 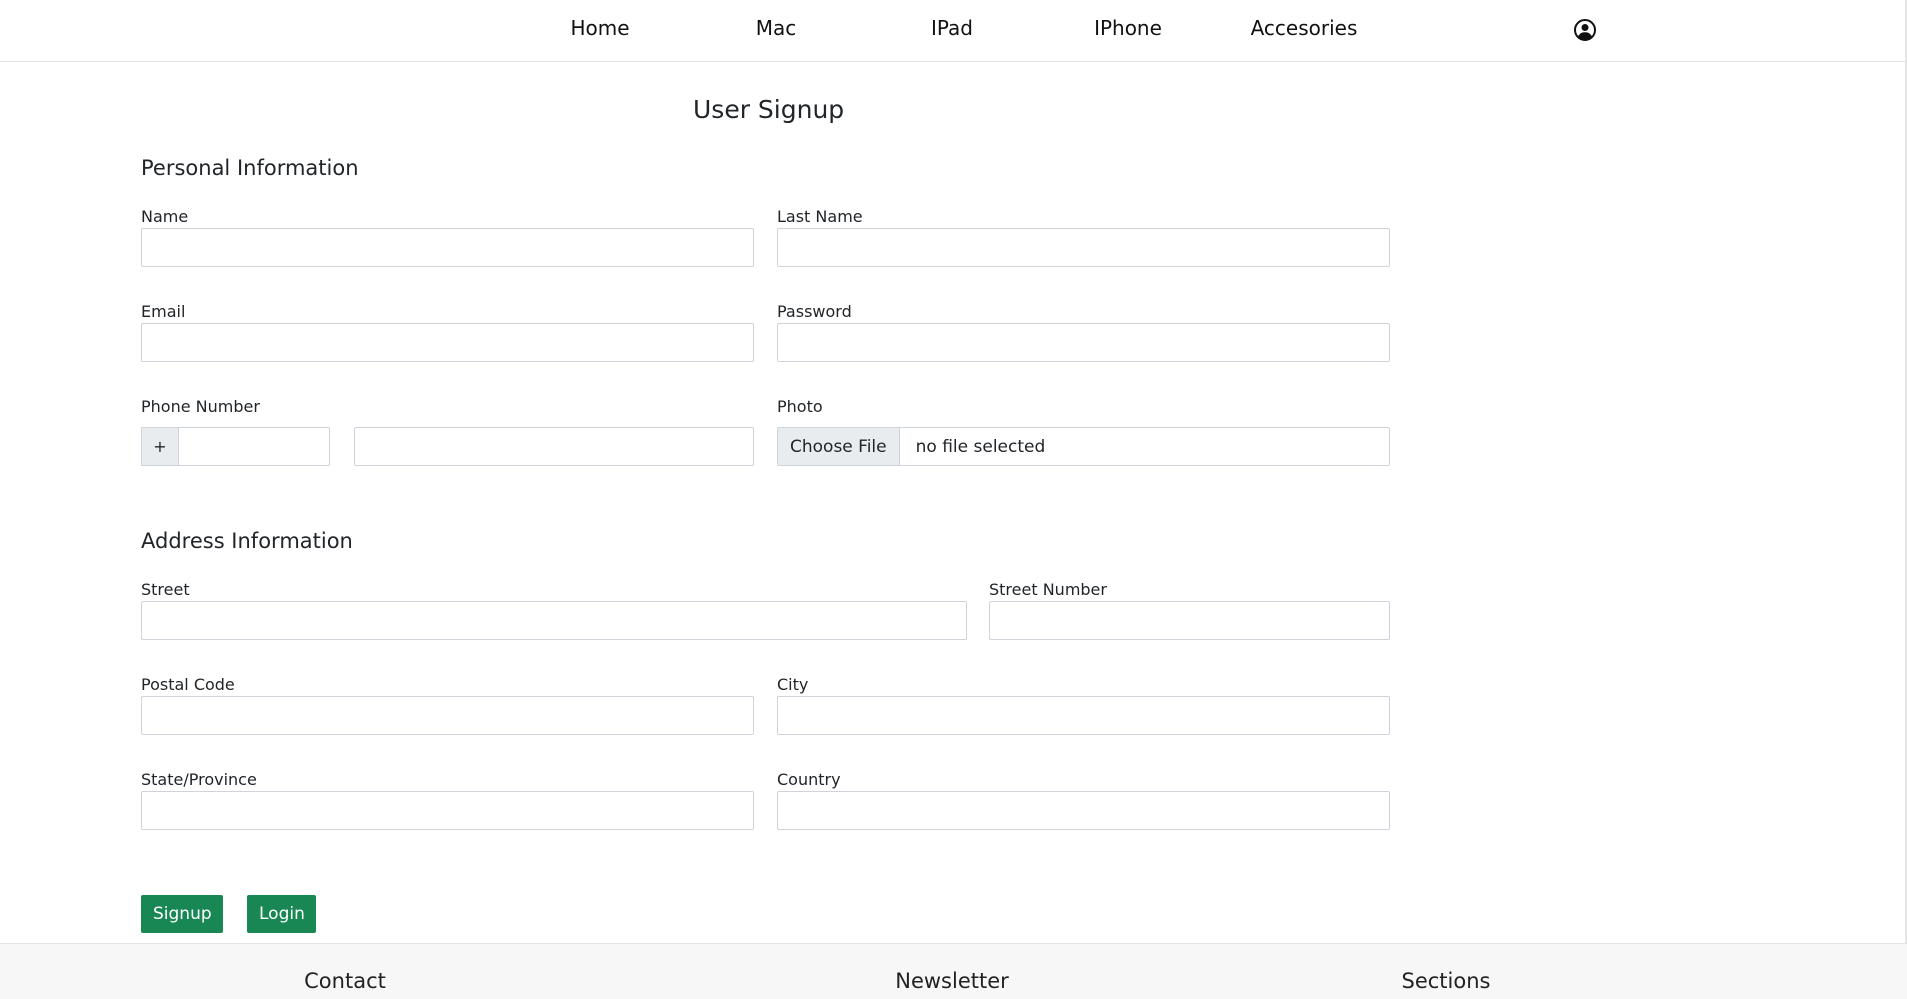 I want to click on nav-iphone-link: IPhone, so click(x=1128, y=28).